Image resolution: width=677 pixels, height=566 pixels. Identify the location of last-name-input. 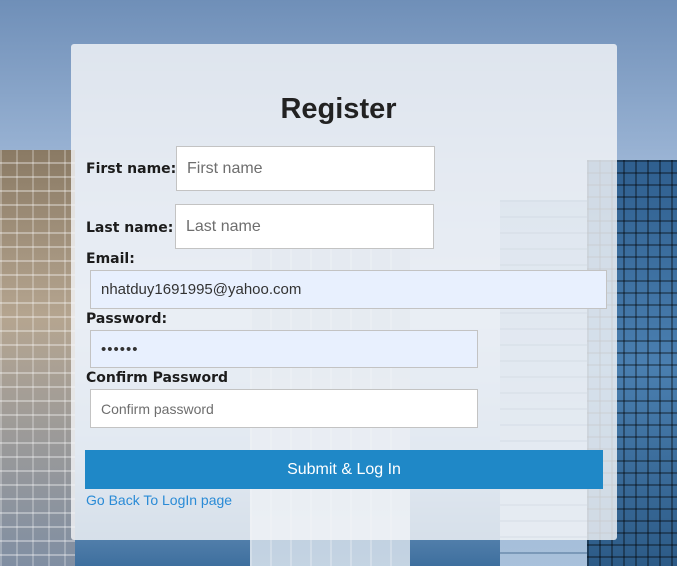
(304, 226).